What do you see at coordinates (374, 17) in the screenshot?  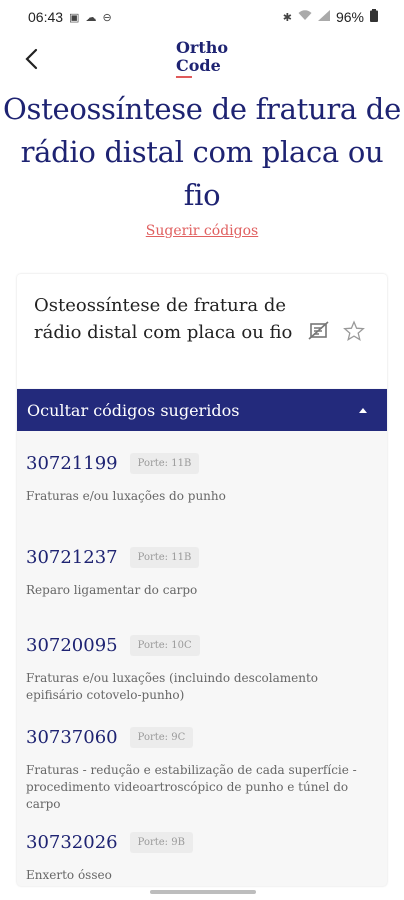 I see `battery-icon` at bounding box center [374, 17].